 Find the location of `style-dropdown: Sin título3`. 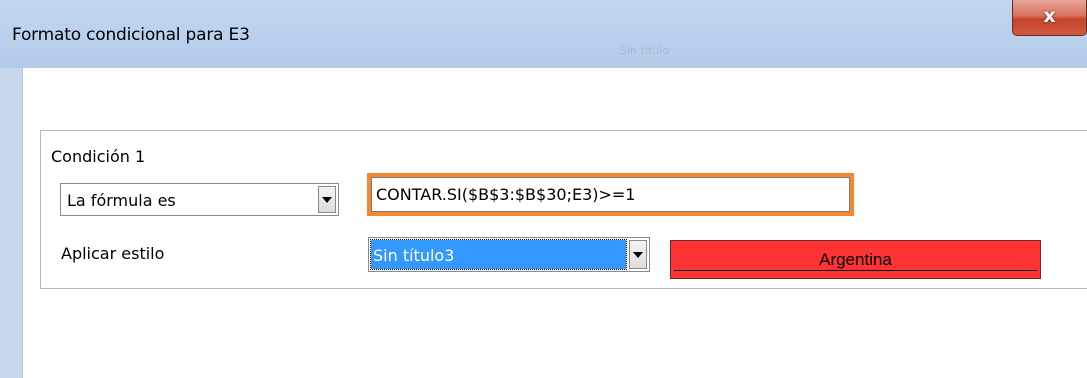

style-dropdown: Sin título3 is located at coordinates (509, 254).